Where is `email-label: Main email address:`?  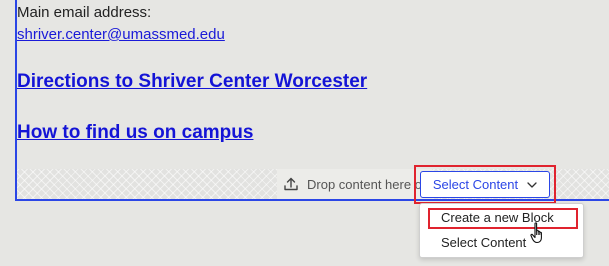
email-label: Main email address: is located at coordinates (84, 12).